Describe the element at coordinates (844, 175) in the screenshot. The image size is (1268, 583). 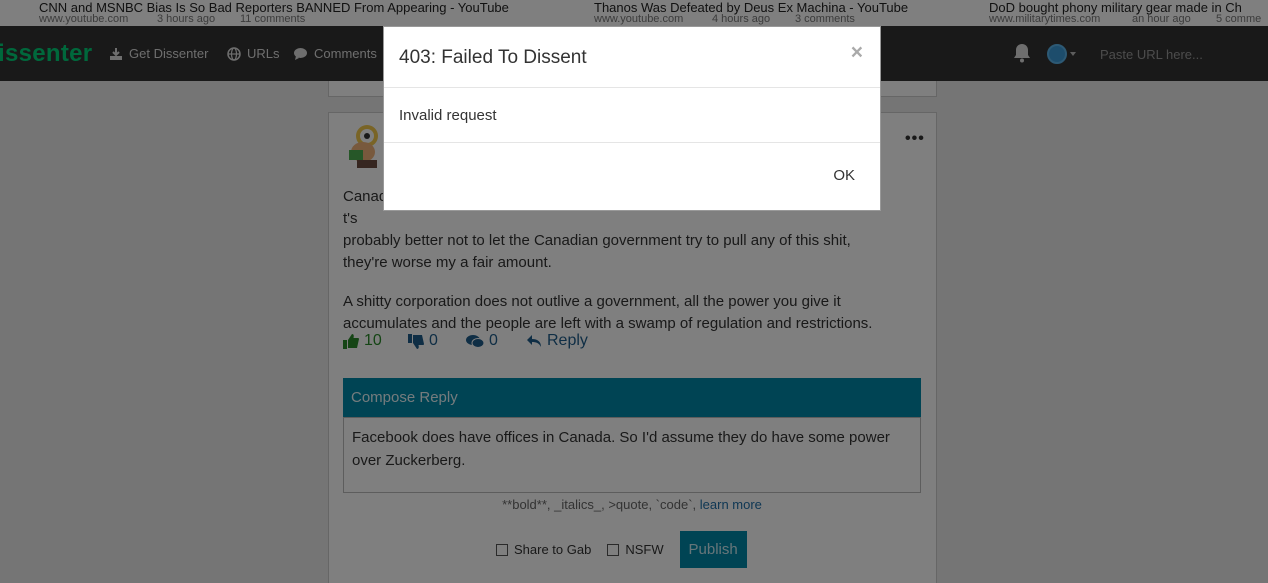
I see `ok-button: OK` at that location.